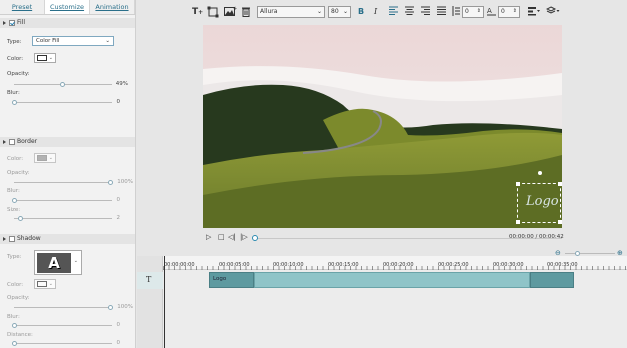 Image resolution: width=627 pixels, height=348 pixels. What do you see at coordinates (514, 11) in the screenshot?
I see `stepper-arrows-icon: ⇕` at bounding box center [514, 11].